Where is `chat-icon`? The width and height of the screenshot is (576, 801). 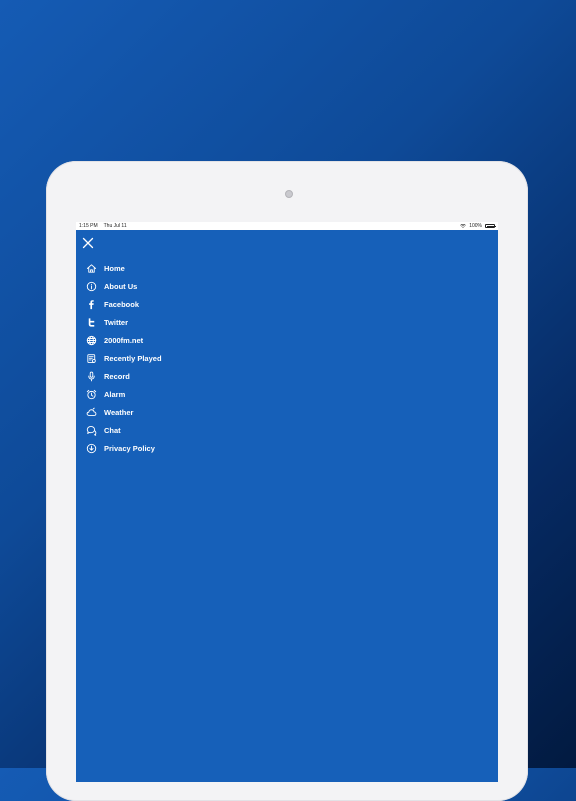
chat-icon is located at coordinates (91, 431).